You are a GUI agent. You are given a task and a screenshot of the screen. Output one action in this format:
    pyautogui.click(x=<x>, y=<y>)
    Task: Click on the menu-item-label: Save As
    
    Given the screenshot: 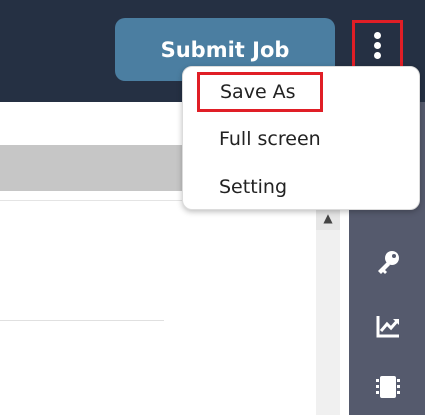 What is the action you would take?
    pyautogui.click(x=258, y=92)
    